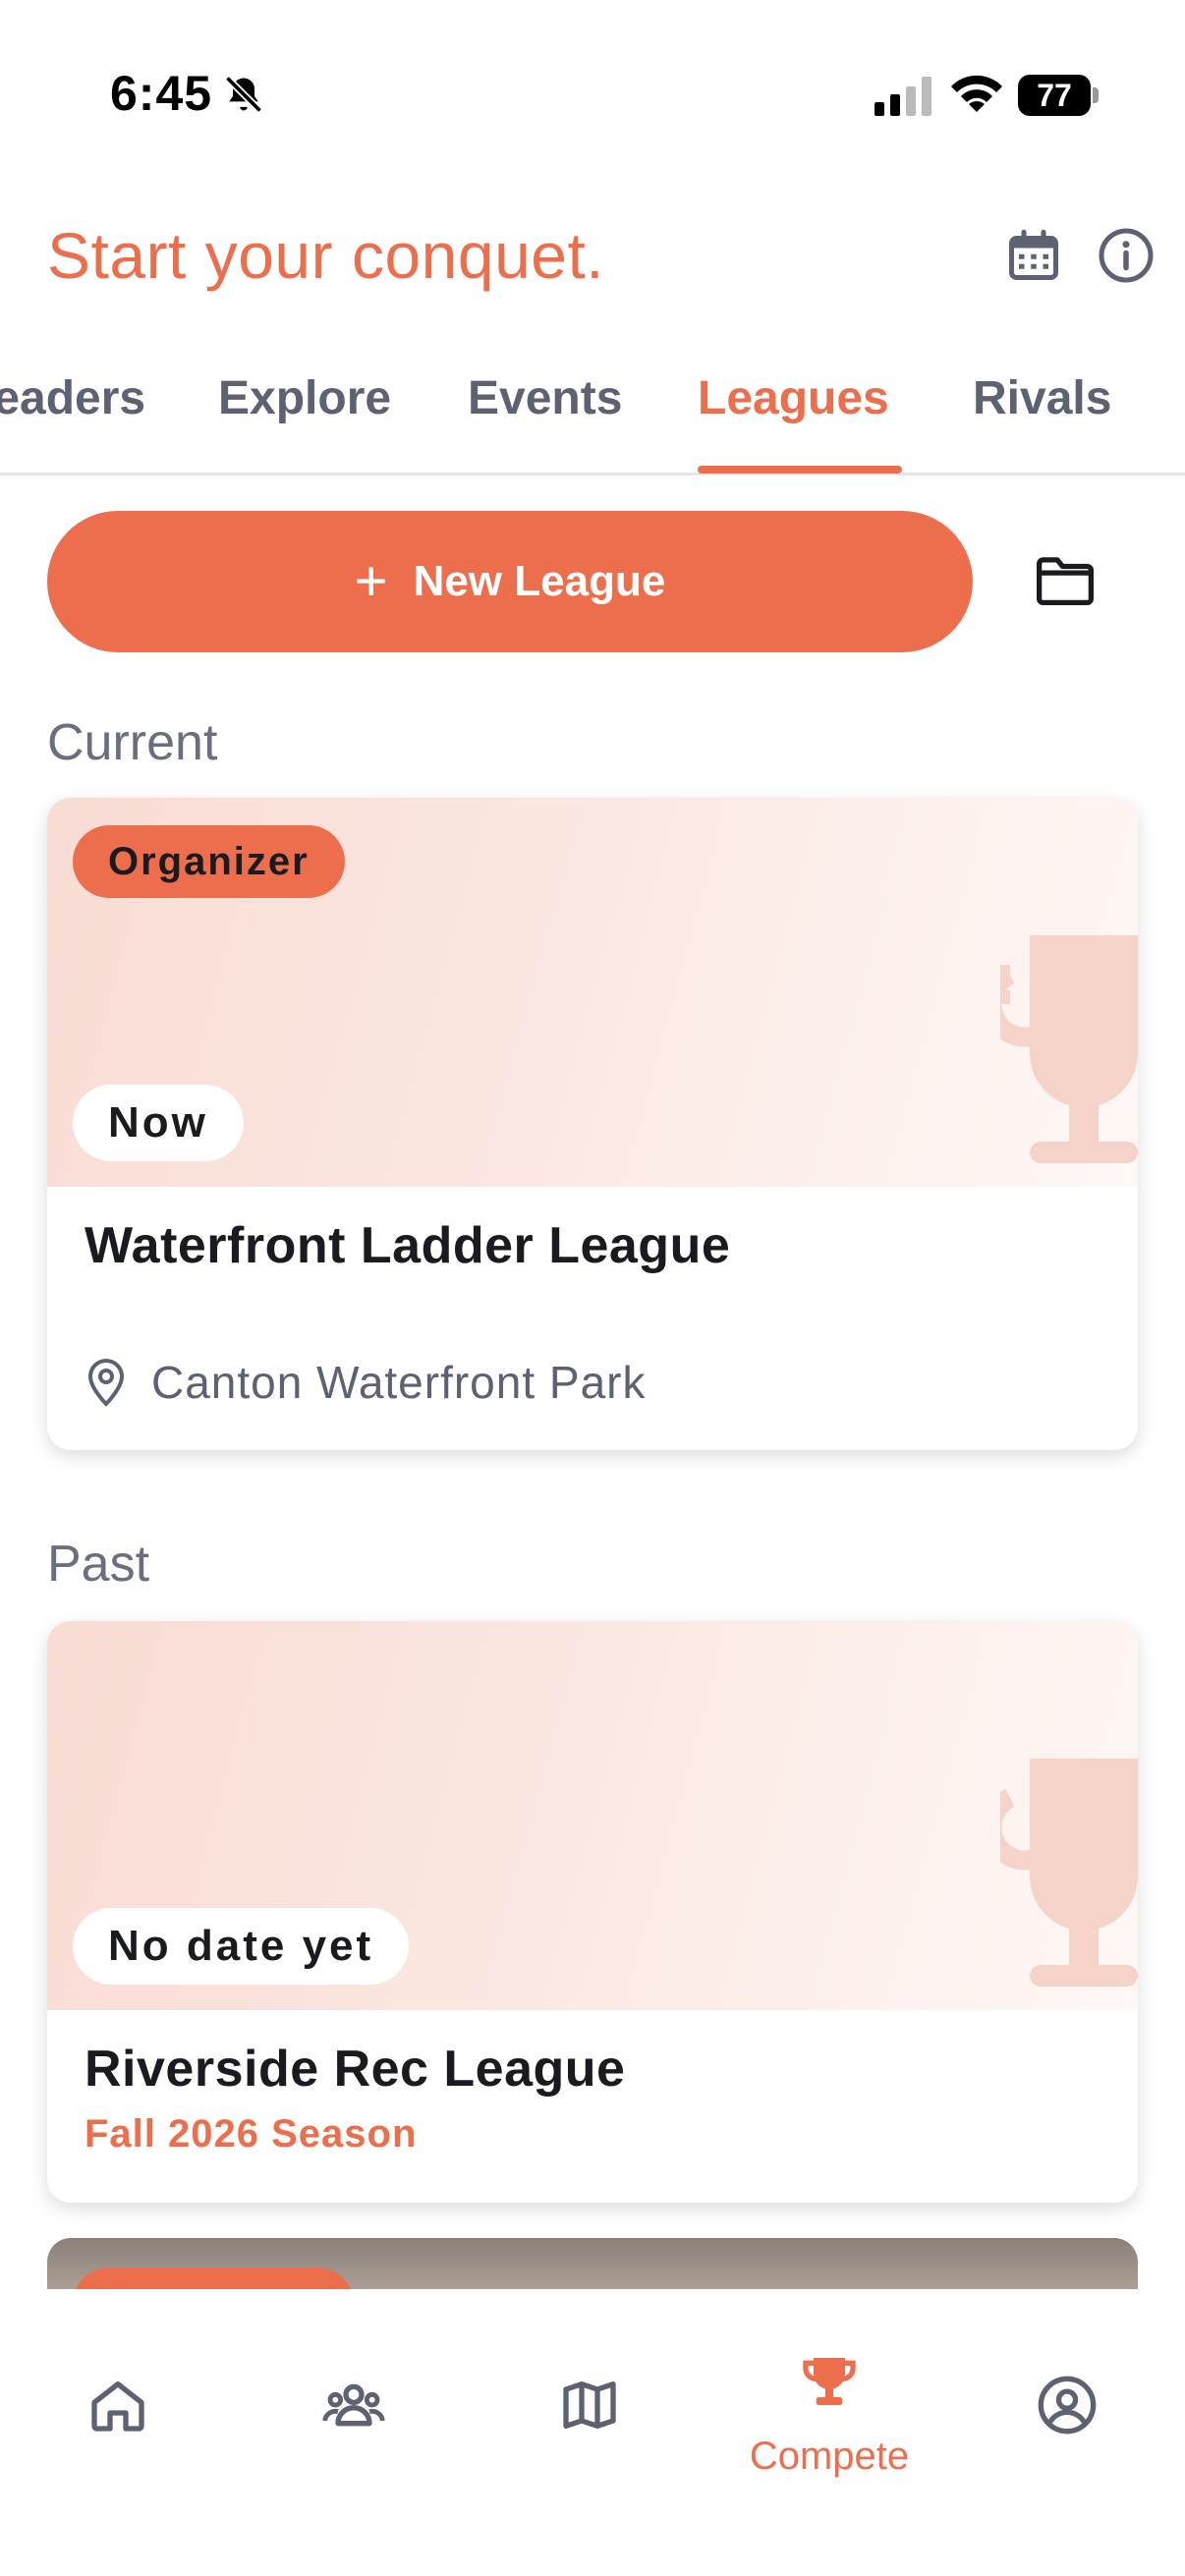 This screenshot has height=2576, width=1185. I want to click on active-tab-indicator, so click(800, 470).